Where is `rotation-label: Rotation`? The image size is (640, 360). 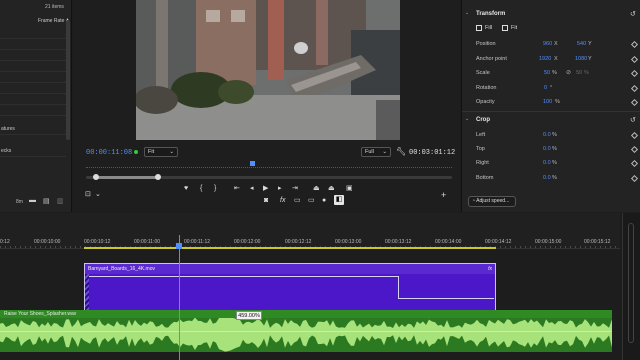 rotation-label: Rotation is located at coordinates (486, 88).